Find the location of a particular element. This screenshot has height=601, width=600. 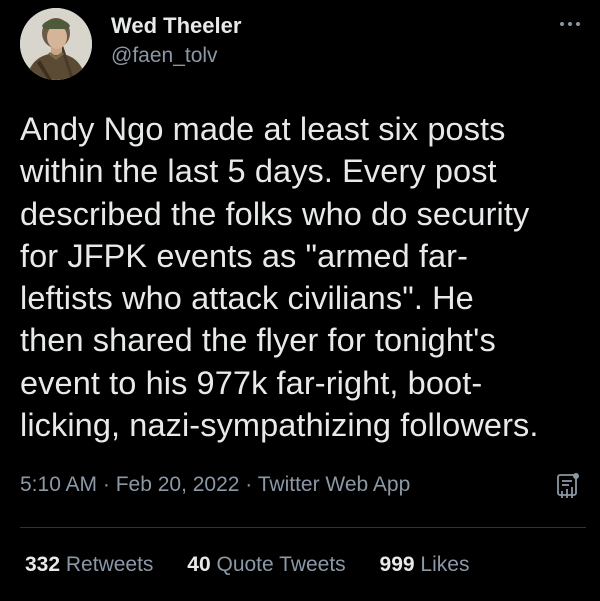

likes-stat: 999 Likes is located at coordinates (425, 565).